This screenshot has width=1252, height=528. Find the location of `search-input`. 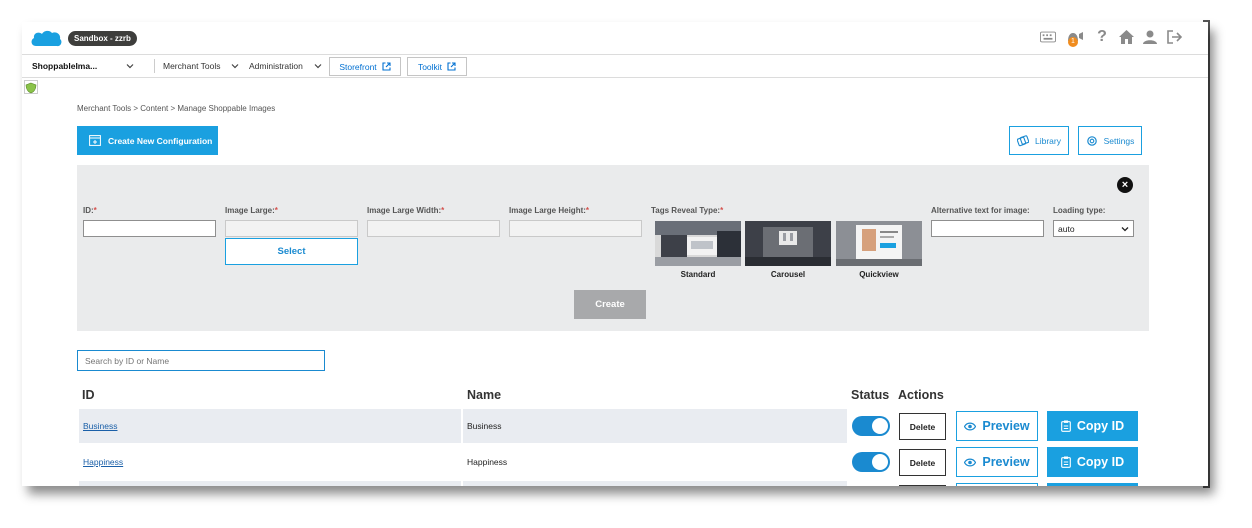

search-input is located at coordinates (201, 360).